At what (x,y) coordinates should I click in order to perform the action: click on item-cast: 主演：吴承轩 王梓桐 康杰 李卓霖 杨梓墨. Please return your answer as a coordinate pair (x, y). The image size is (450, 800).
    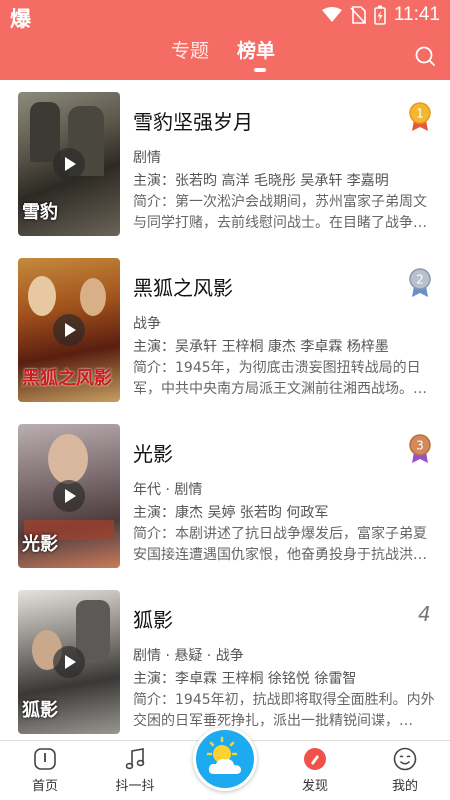
    Looking at the image, I should click on (261, 347).